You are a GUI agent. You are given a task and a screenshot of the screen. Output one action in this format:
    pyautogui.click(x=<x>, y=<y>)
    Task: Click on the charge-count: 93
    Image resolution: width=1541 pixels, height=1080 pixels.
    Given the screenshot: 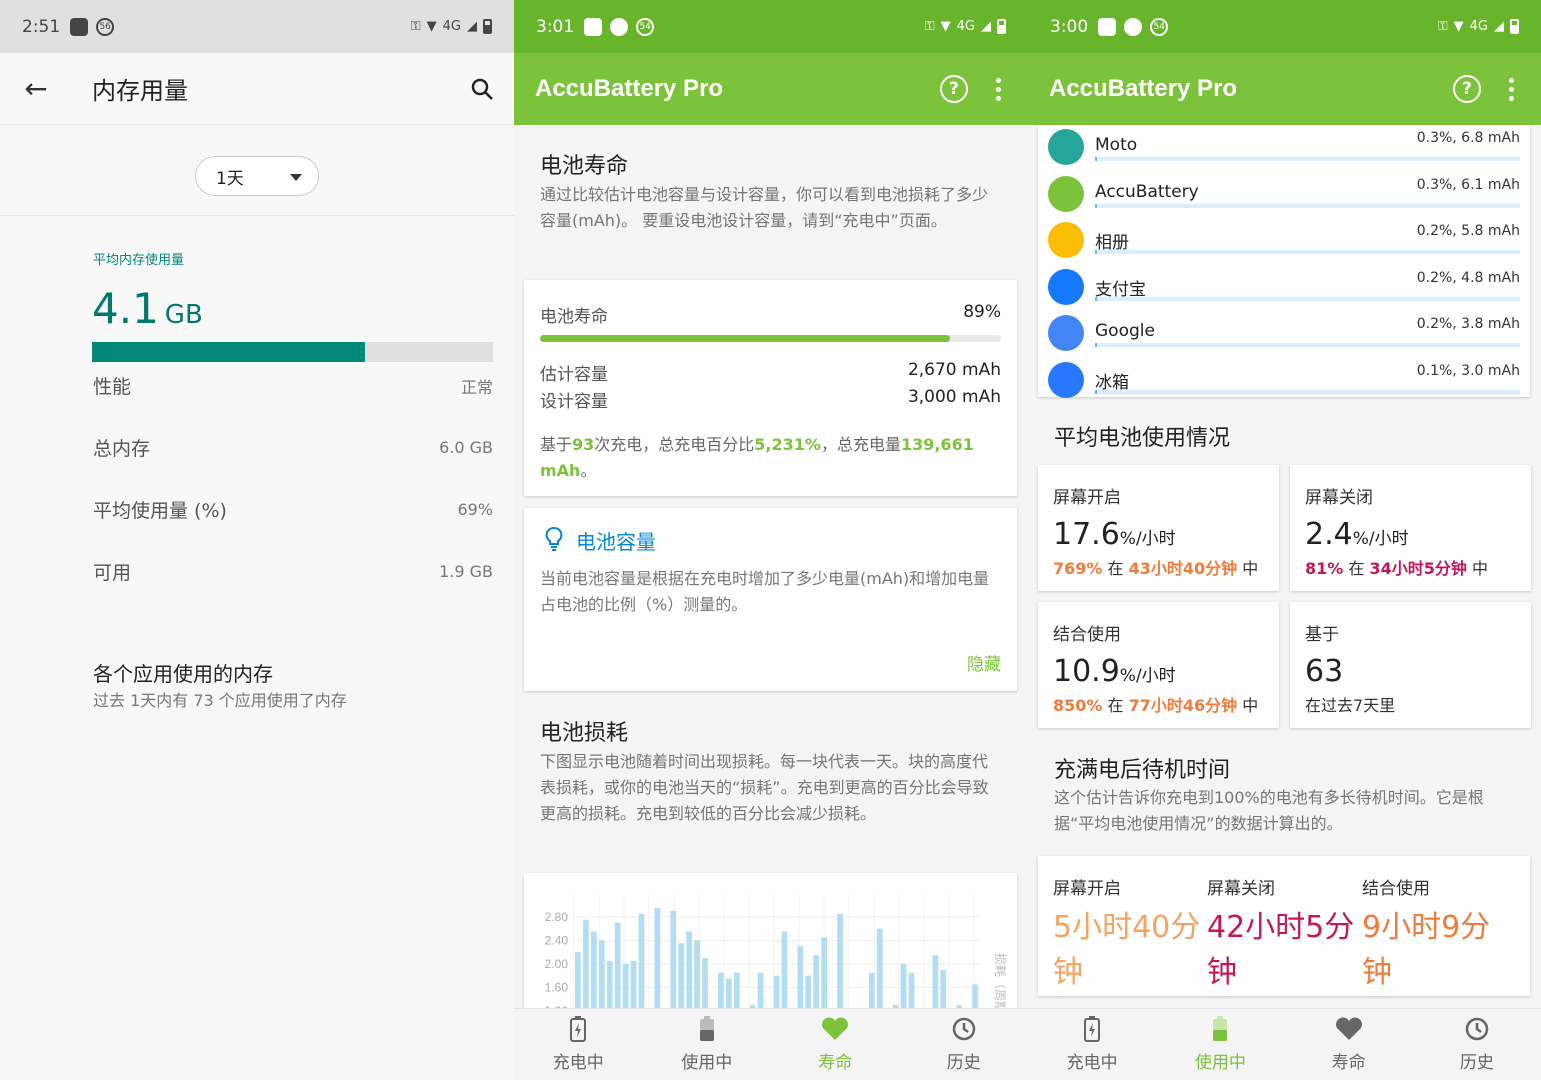 What is the action you would take?
    pyautogui.click(x=583, y=444)
    